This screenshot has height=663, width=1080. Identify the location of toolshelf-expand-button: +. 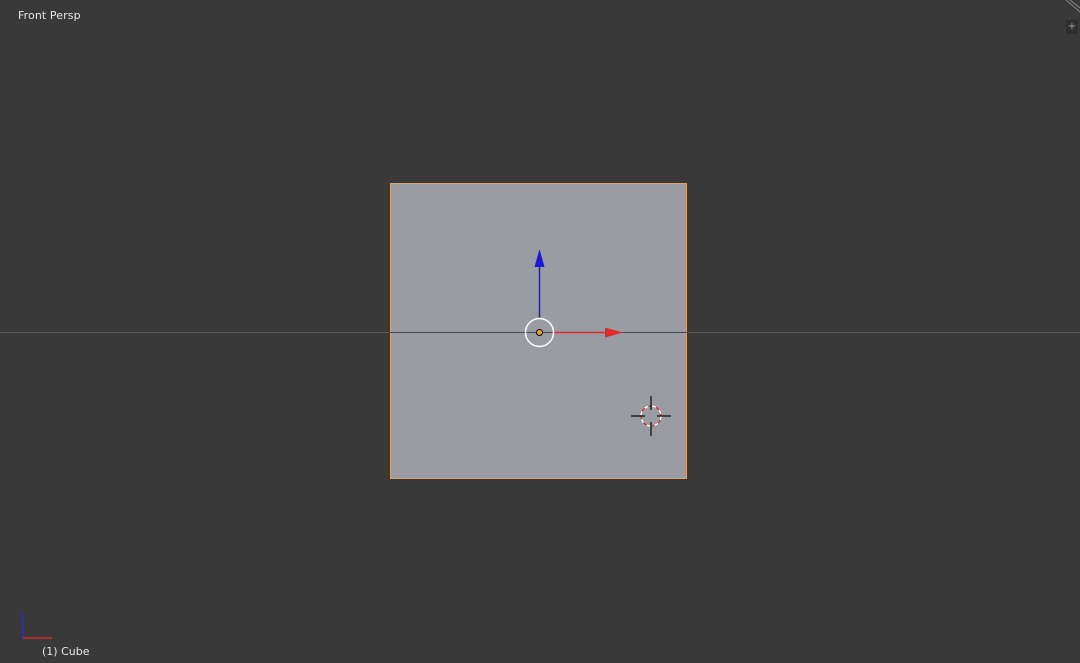
(1072, 27).